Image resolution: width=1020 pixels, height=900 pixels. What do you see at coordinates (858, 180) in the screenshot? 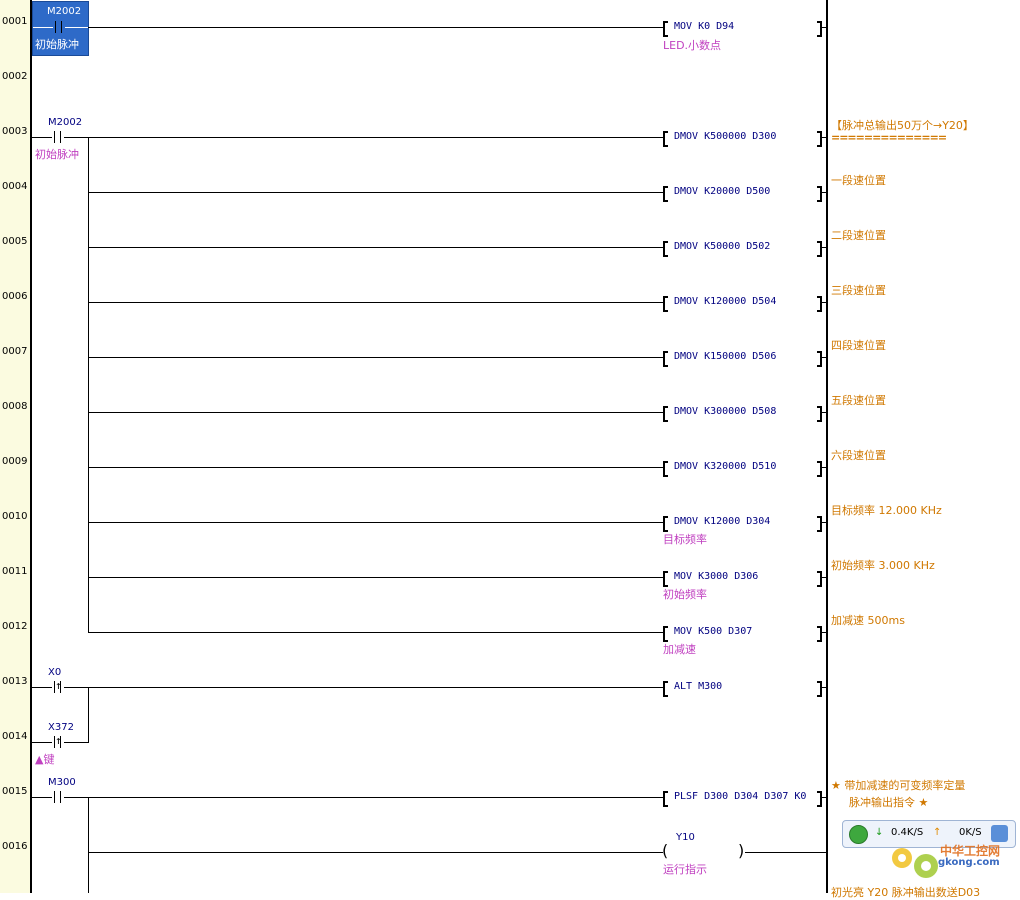
I see `rung-comment: 一段速位置` at bounding box center [858, 180].